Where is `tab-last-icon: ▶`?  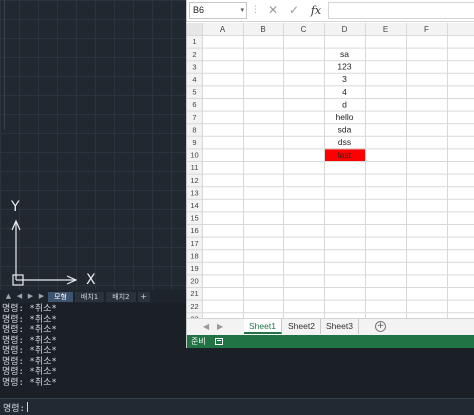
tab-last-icon: ▶ is located at coordinates (41, 296).